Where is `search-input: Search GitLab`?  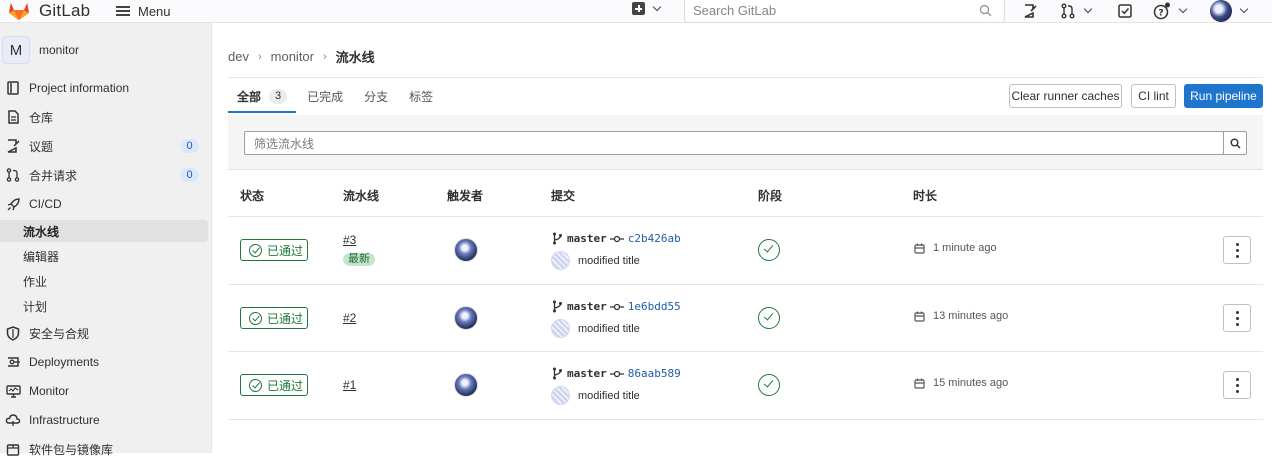
search-input: Search GitLab is located at coordinates (844, 11).